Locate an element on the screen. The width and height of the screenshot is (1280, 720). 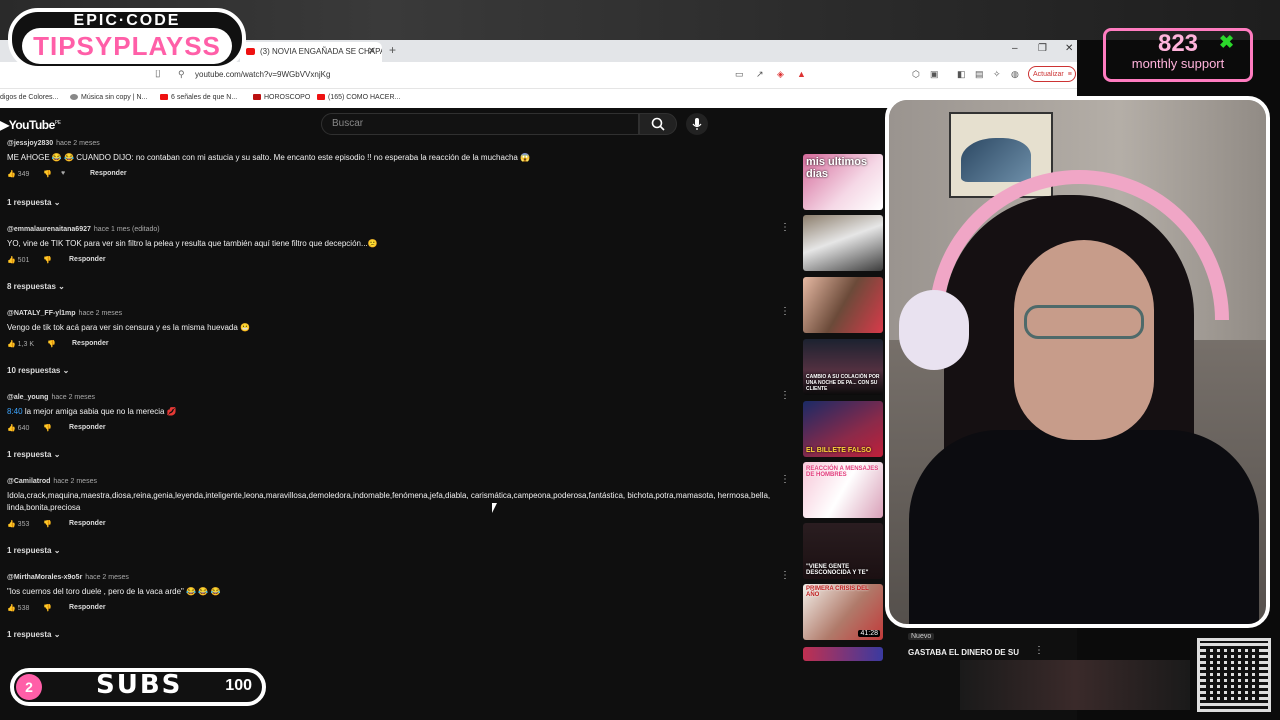
video-thumbnail: REACCIÓN A MENSAJES DE HOMBRES is located at coordinates (843, 490).